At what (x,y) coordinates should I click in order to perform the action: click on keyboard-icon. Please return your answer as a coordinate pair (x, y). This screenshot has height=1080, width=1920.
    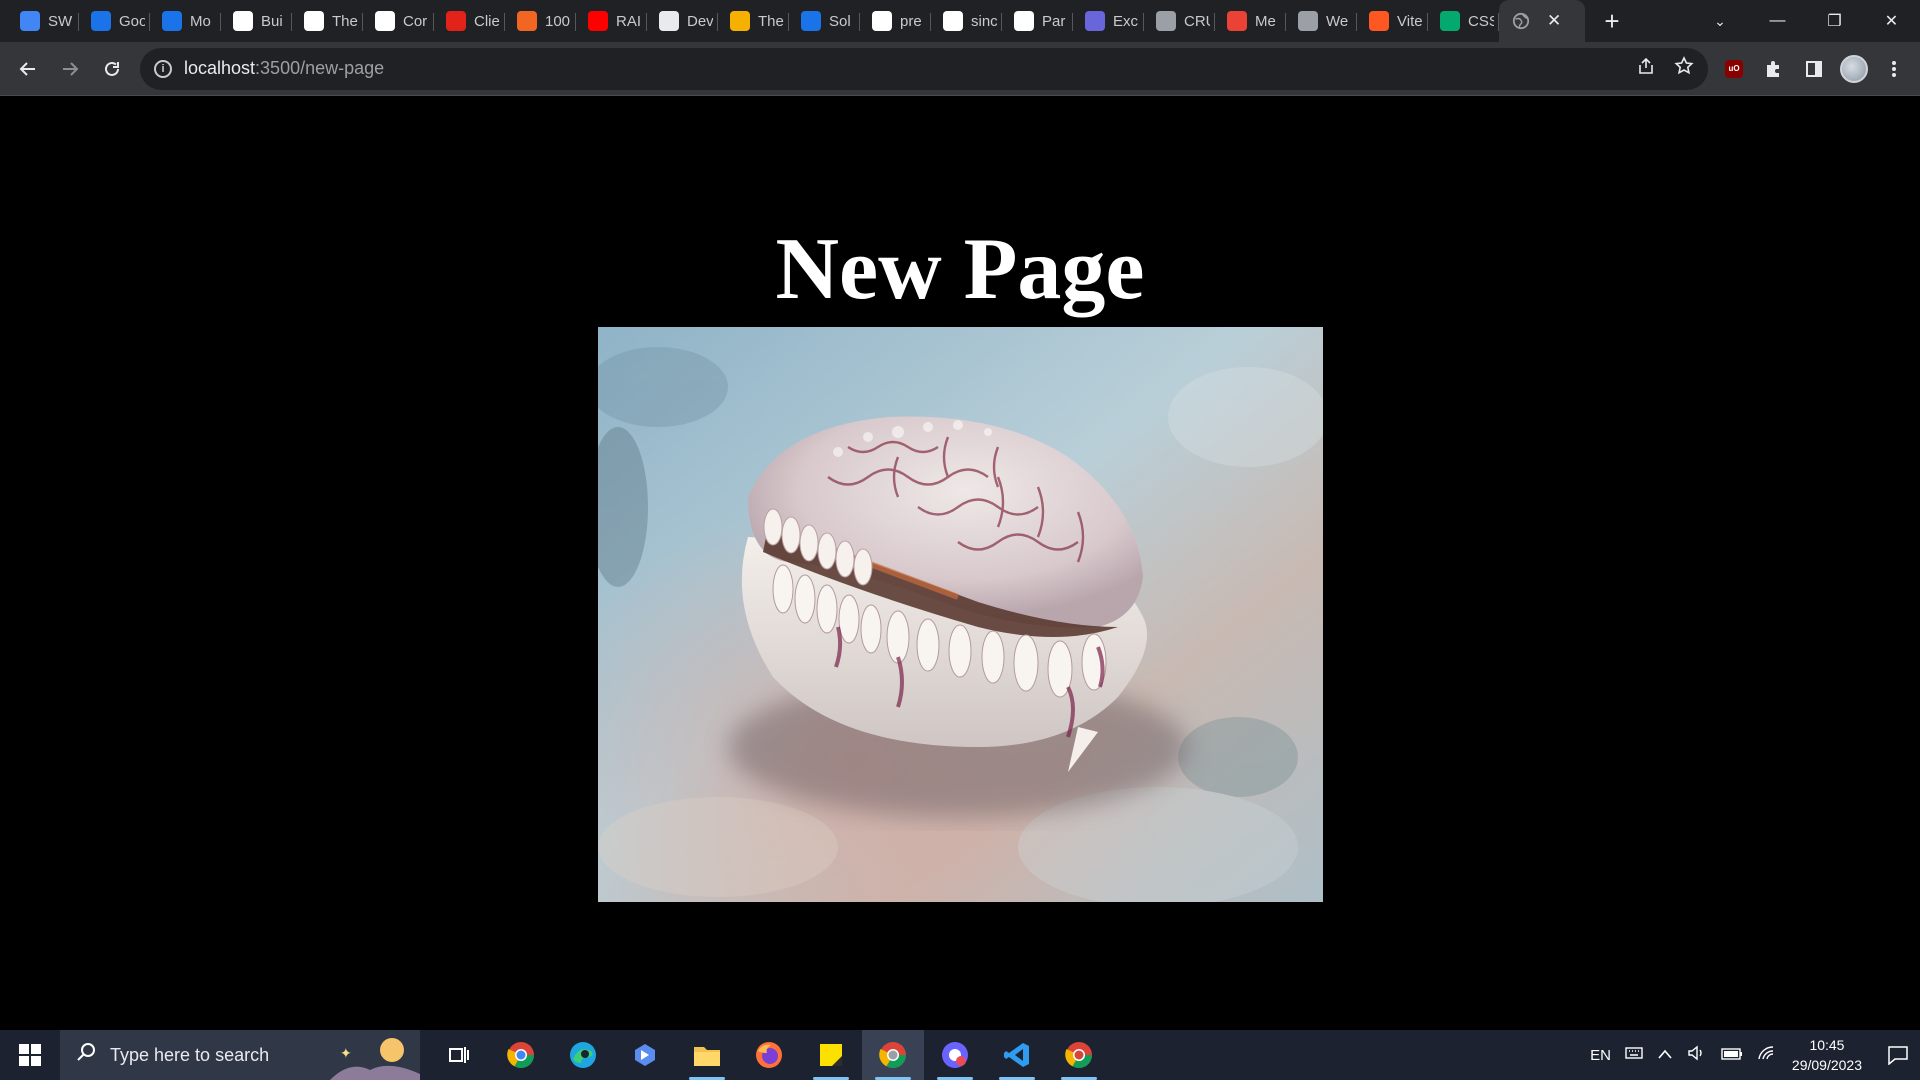
    Looking at the image, I should click on (1634, 1055).